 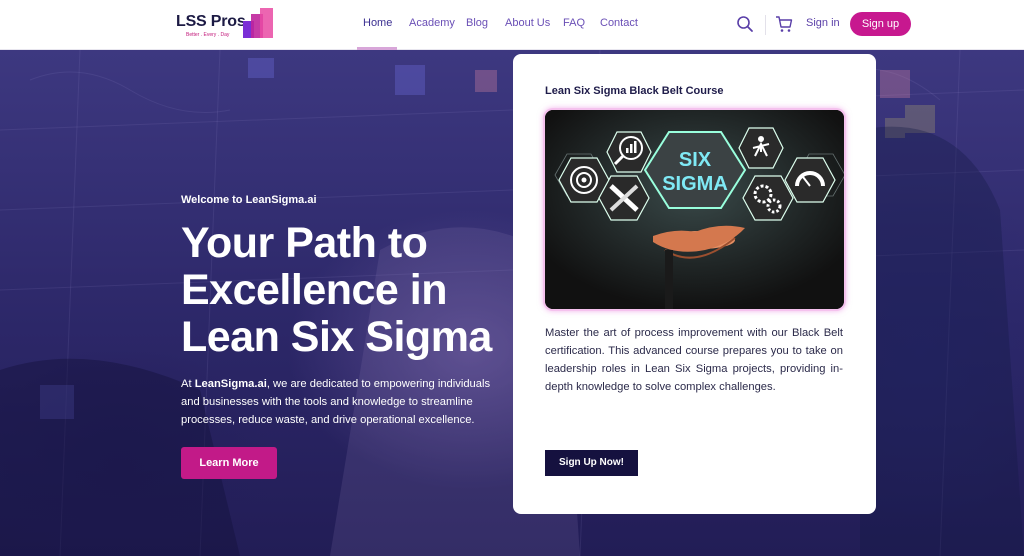 I want to click on nav-academy: Academy, so click(x=432, y=23).